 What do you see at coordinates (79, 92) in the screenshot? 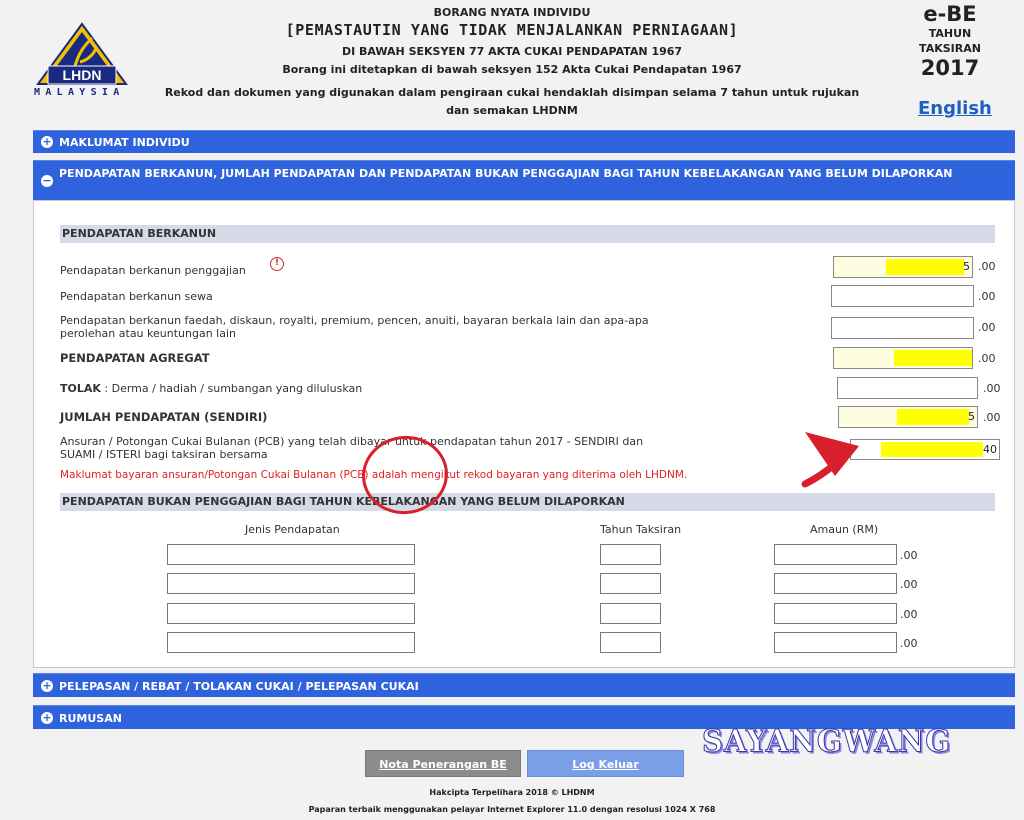
I see `logo-country: MALAYSIA` at bounding box center [79, 92].